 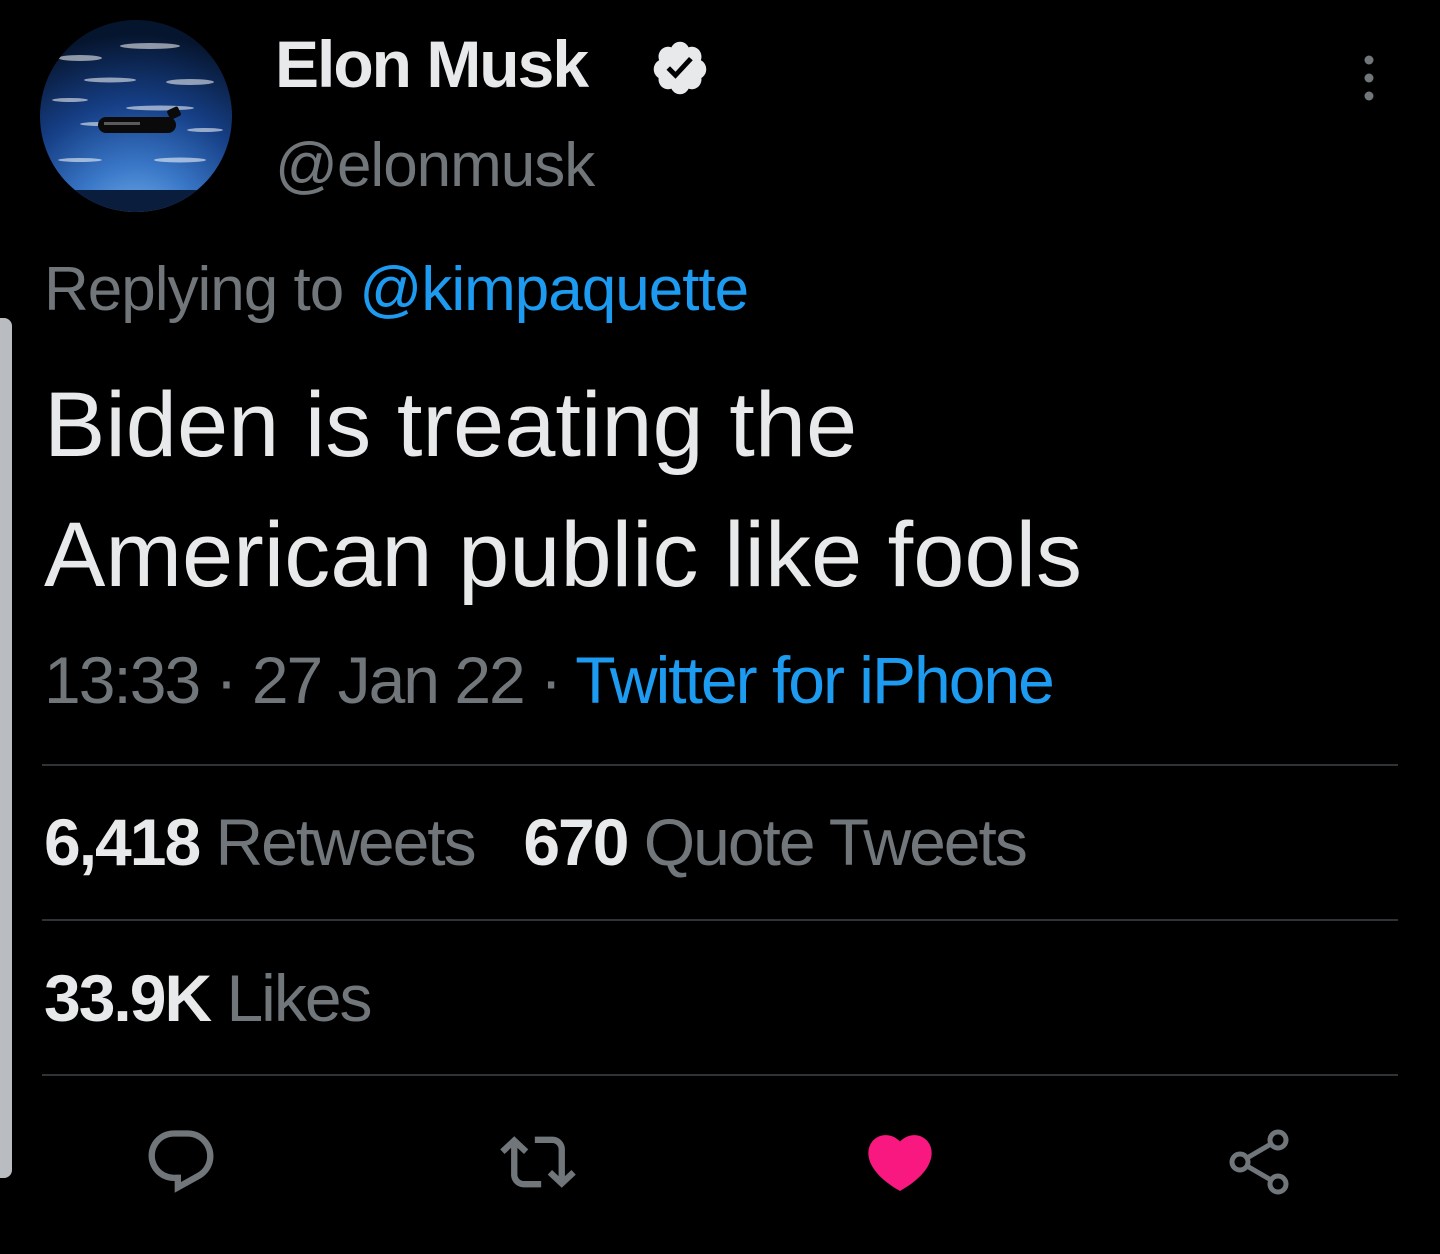 I want to click on retweets-stat: 6,418 Retweets, so click(x=267, y=842).